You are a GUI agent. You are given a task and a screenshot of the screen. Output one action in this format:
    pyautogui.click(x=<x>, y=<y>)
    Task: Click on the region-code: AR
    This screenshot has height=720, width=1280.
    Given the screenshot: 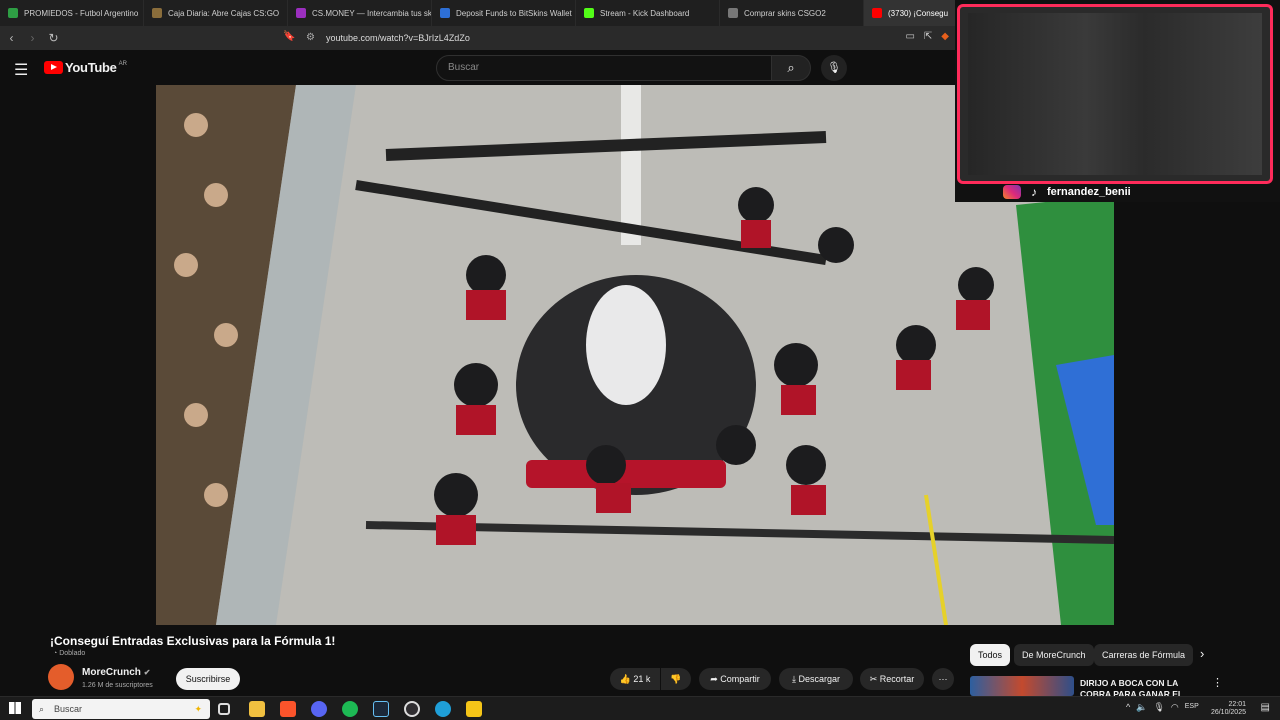 What is the action you would take?
    pyautogui.click(x=122, y=63)
    